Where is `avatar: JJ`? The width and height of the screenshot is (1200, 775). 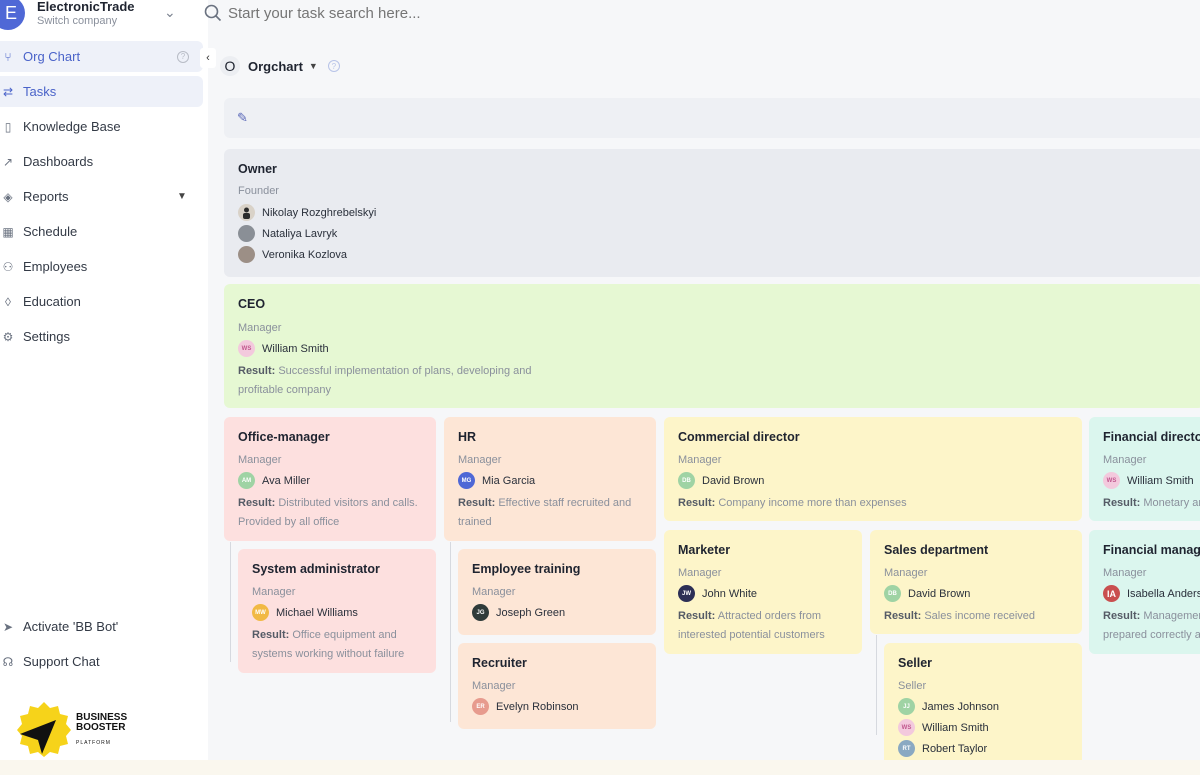
avatar: JJ is located at coordinates (906, 706).